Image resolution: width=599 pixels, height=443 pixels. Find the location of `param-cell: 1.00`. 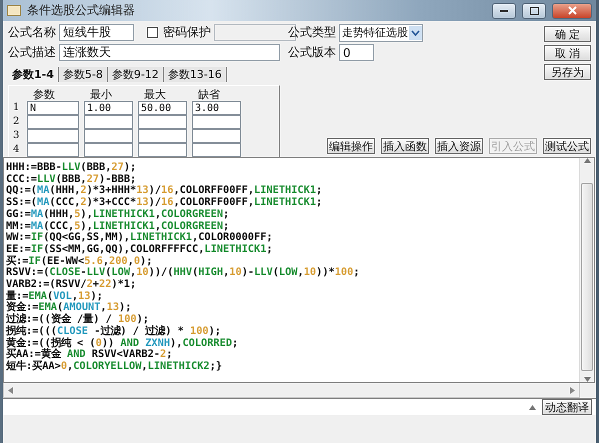

param-cell: 1.00 is located at coordinates (108, 108).